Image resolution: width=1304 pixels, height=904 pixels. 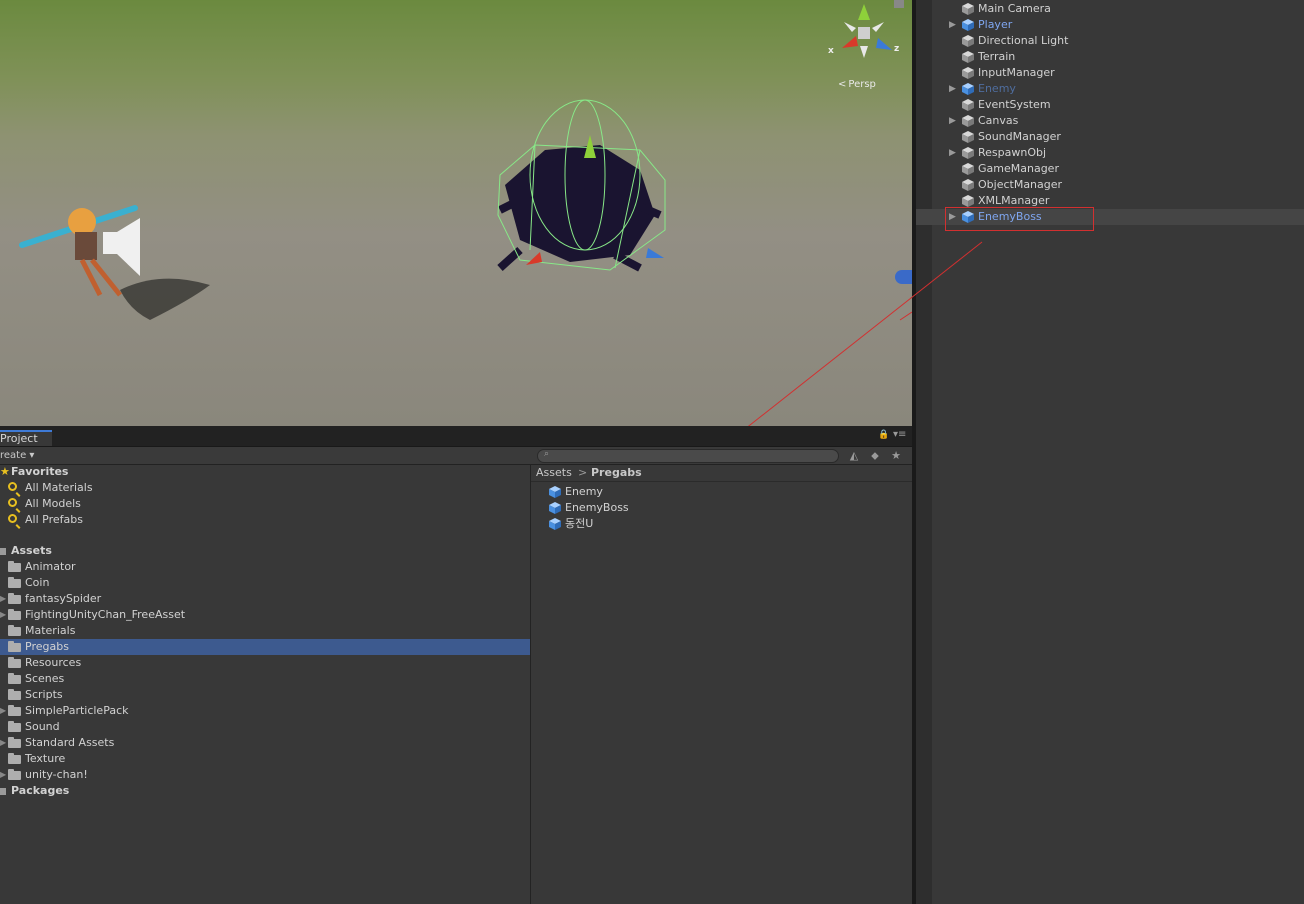 I want to click on folder-item: Resources, so click(x=265, y=663).